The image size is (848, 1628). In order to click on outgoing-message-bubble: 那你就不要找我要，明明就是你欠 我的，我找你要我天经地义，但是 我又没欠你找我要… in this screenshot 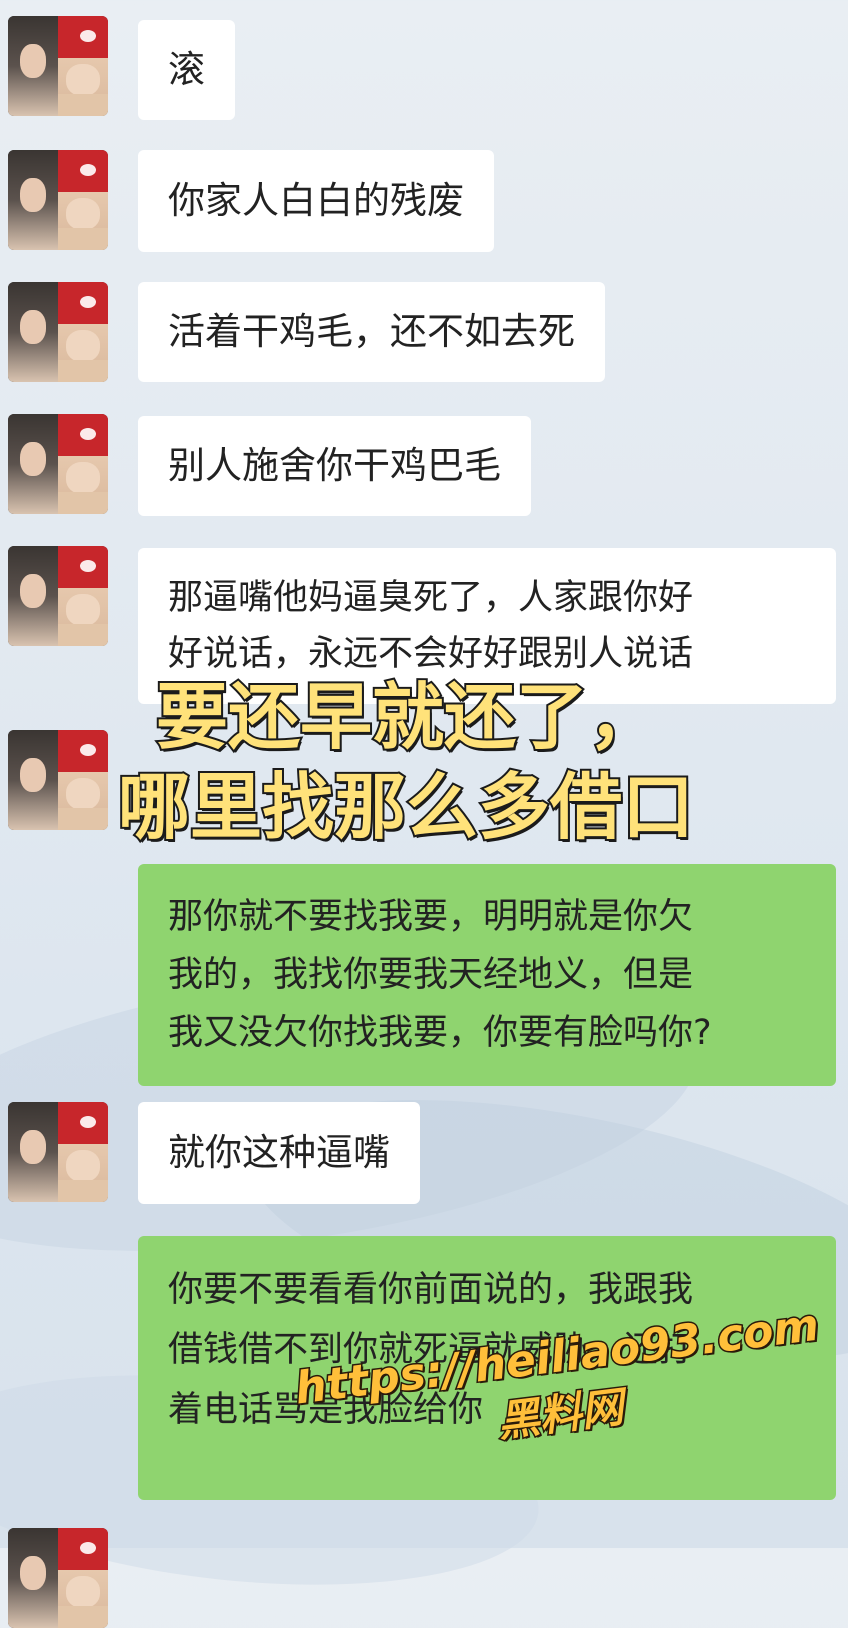, I will do `click(487, 975)`.